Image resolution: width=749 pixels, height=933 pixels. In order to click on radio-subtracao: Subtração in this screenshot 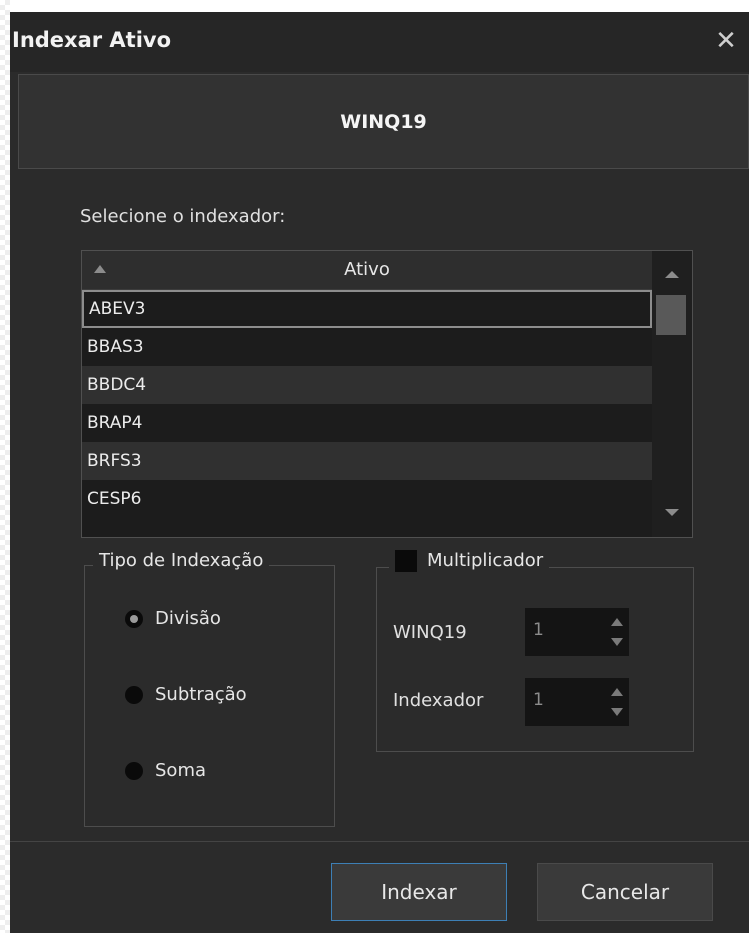, I will do `click(186, 694)`.